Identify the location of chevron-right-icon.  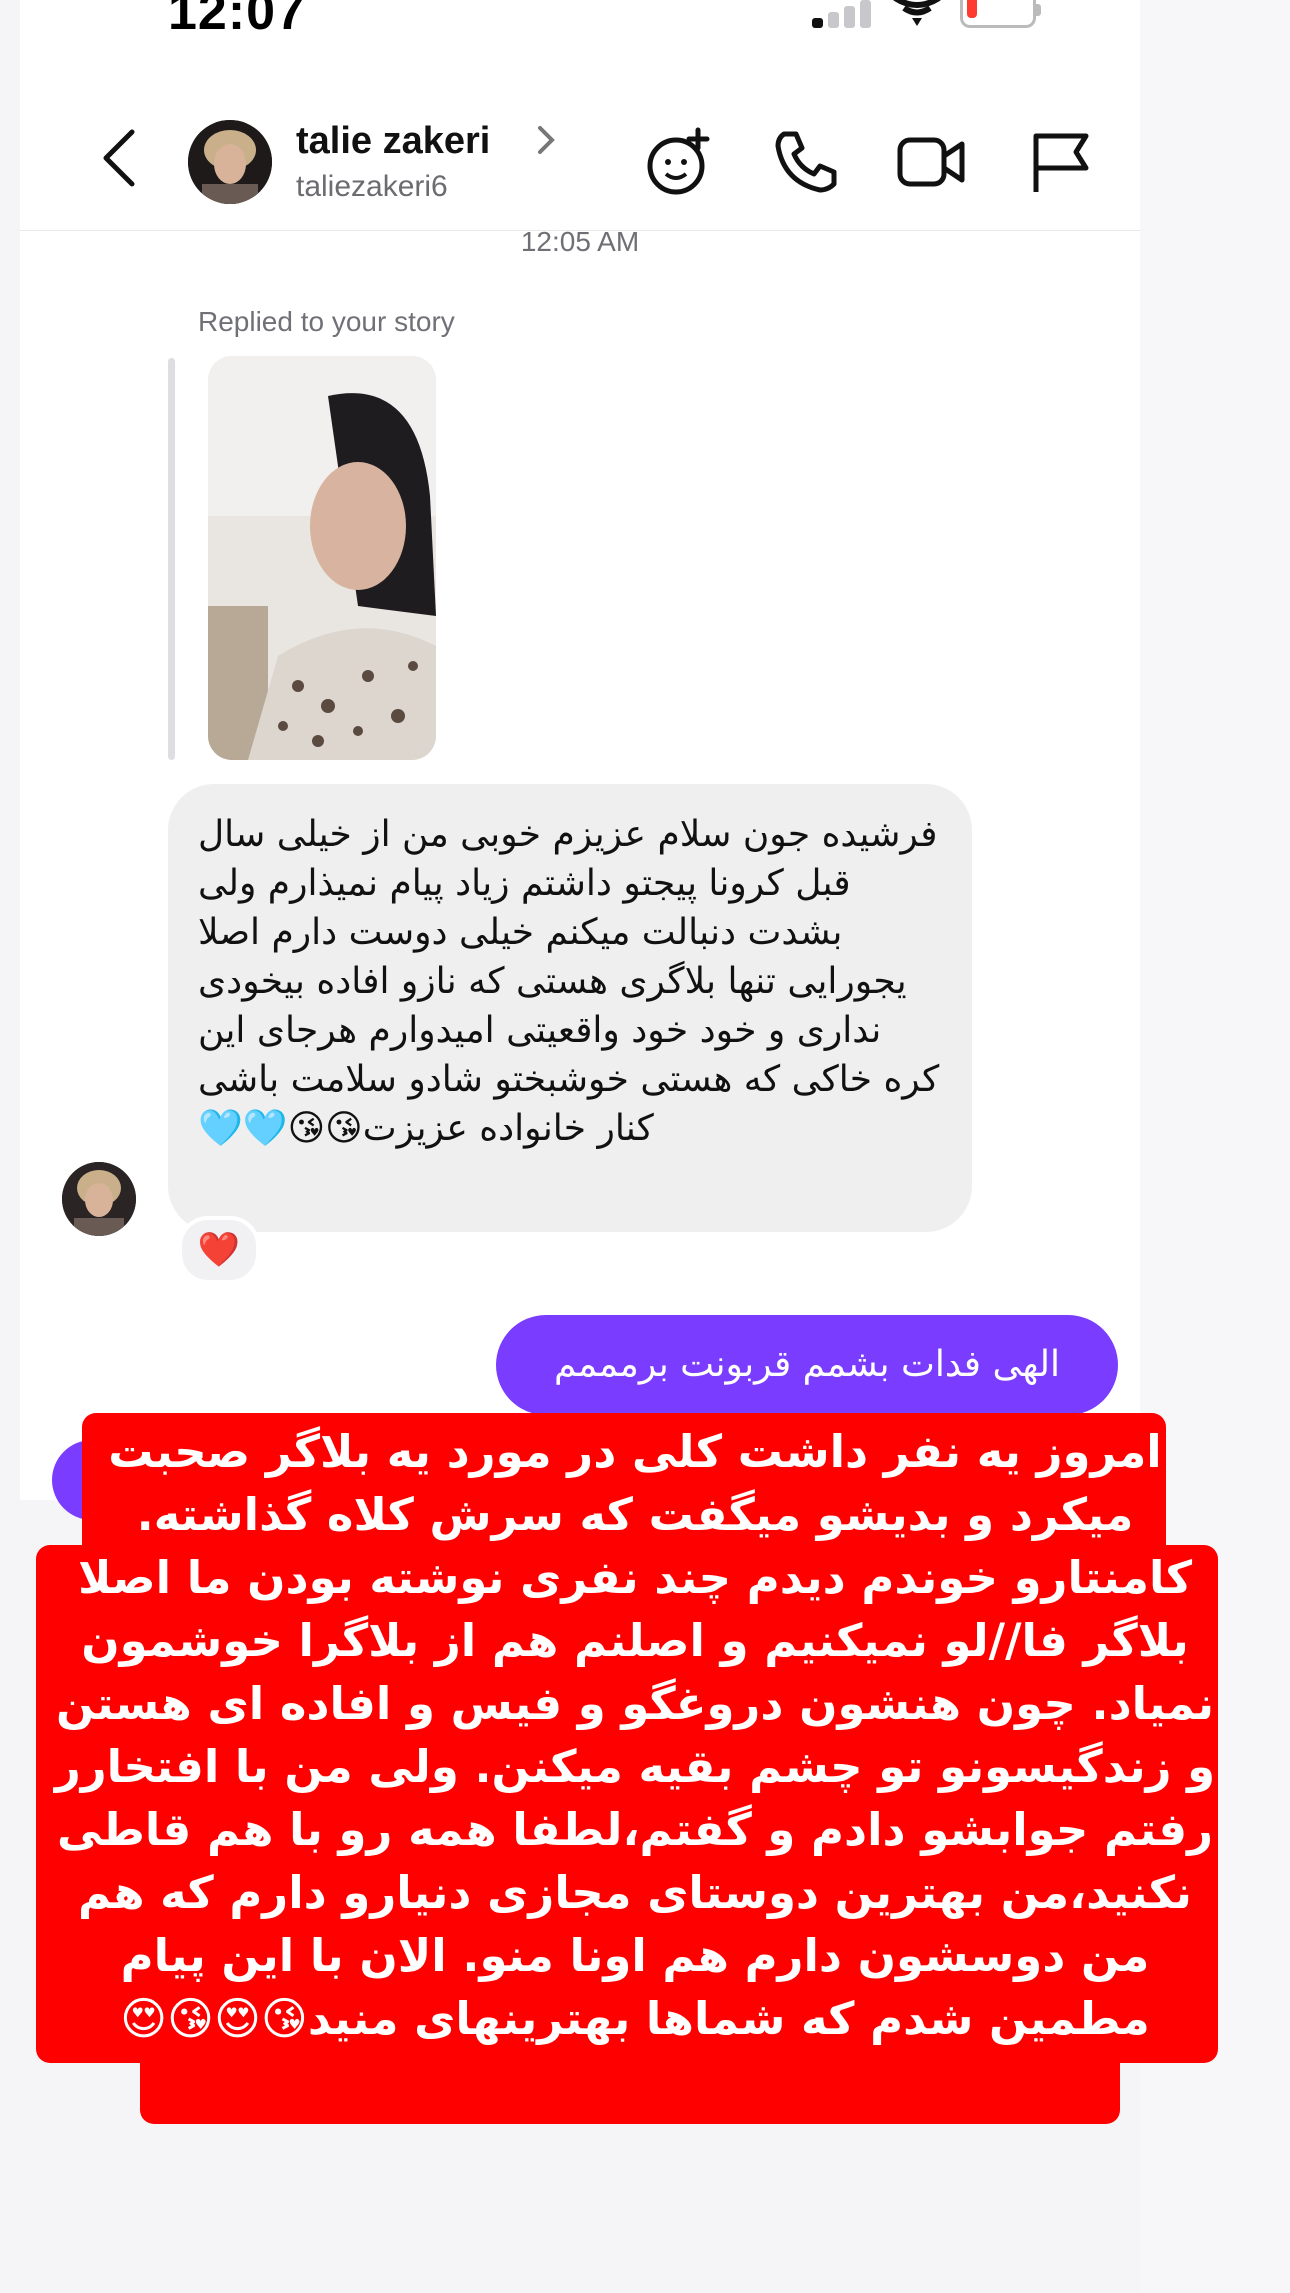
(545, 140).